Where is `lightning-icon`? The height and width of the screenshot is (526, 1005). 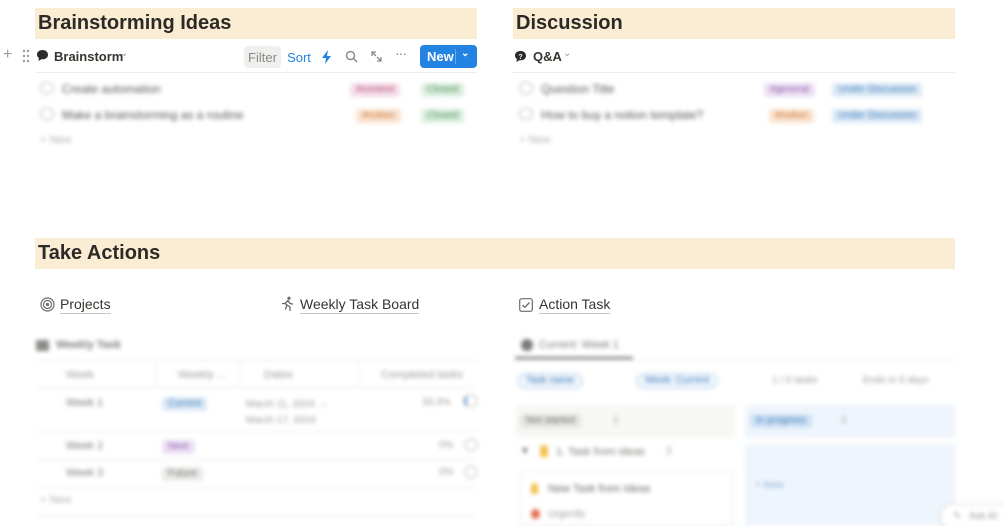
lightning-icon is located at coordinates (326, 58).